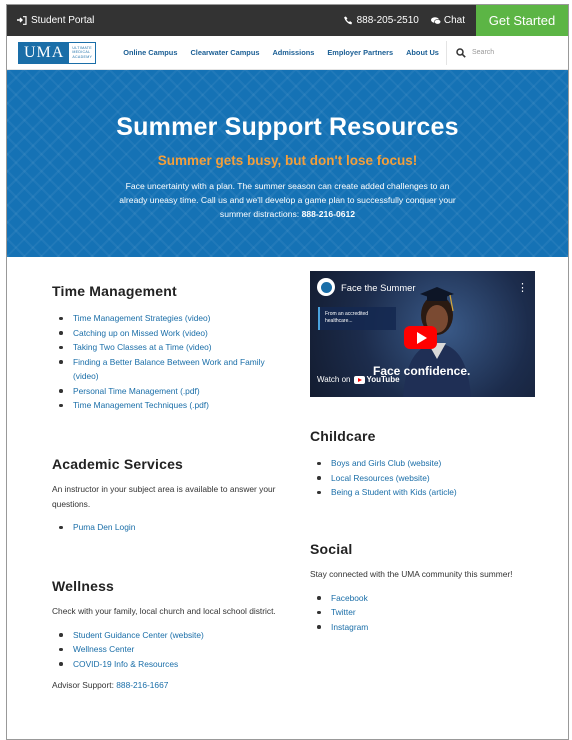 The width and height of the screenshot is (572, 740). Describe the element at coordinates (454, 20) in the screenshot. I see `chat-label: Chat` at that location.